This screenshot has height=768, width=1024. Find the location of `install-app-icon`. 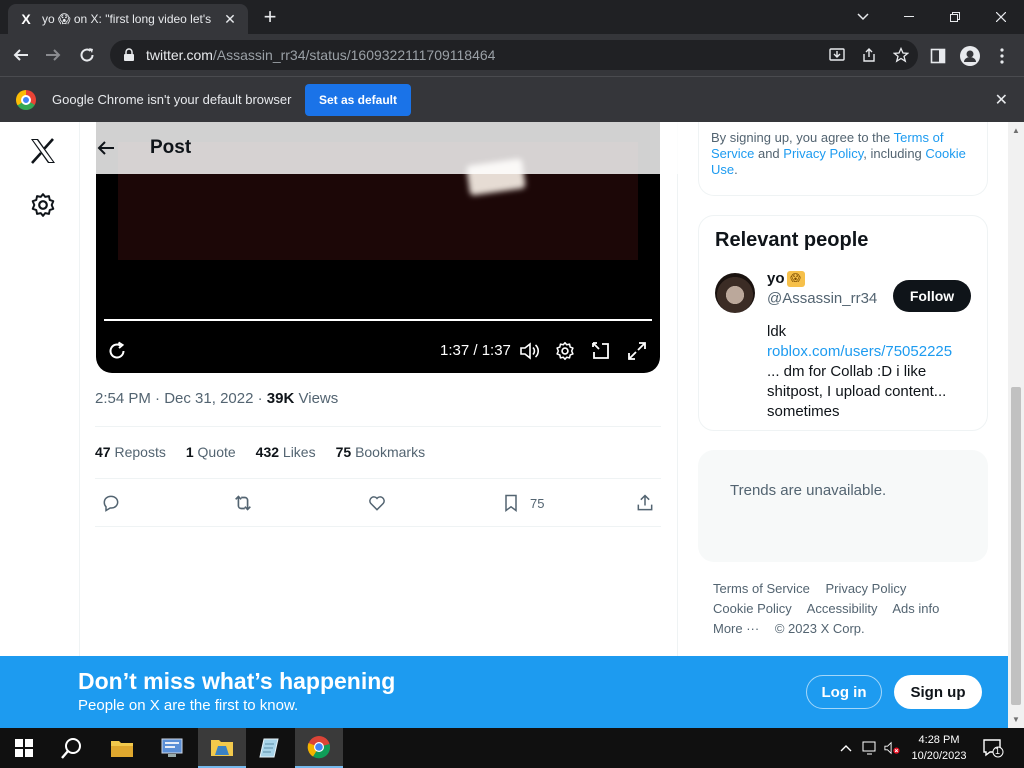

install-app-icon is located at coordinates (837, 55).